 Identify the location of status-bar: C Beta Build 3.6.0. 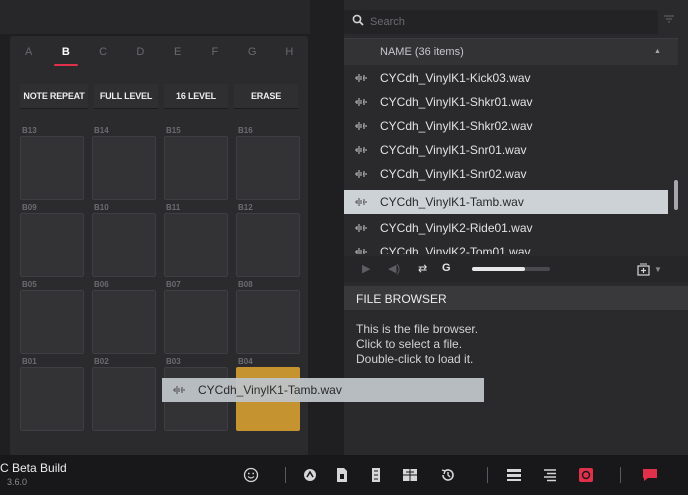
(344, 475).